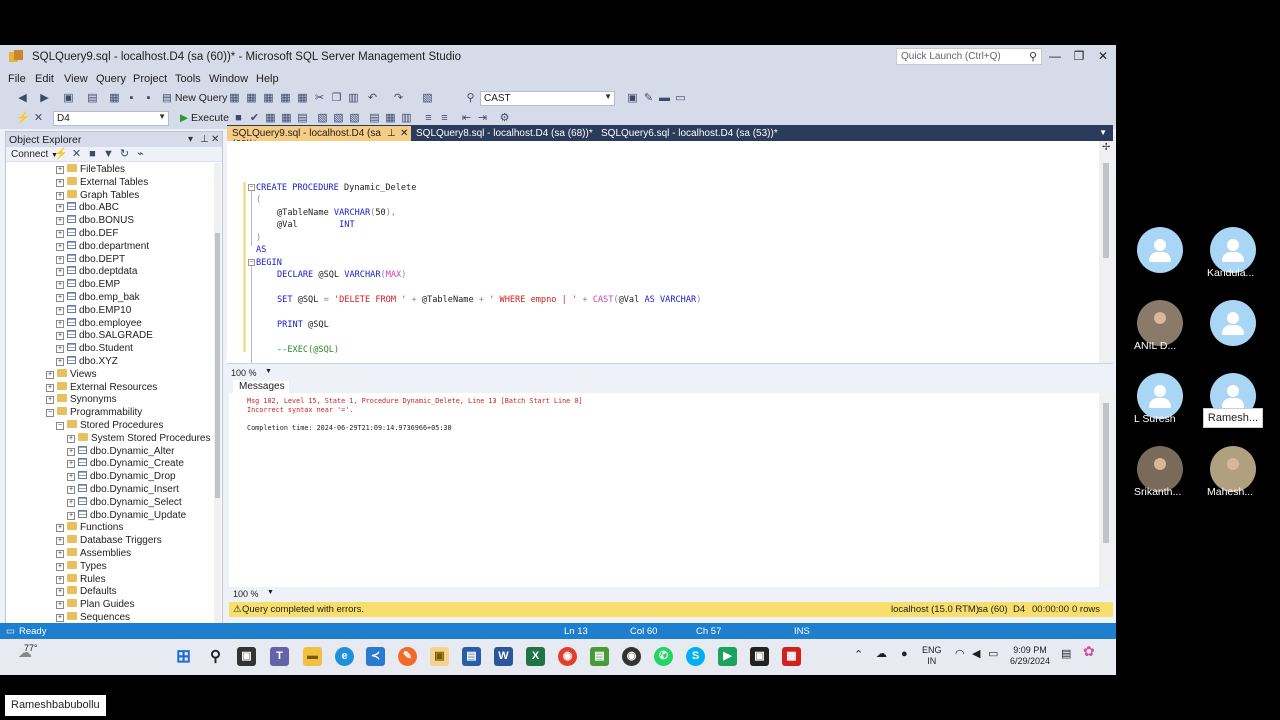 The width and height of the screenshot is (1280, 720). I want to click on paste-icon: ▥, so click(353, 98).